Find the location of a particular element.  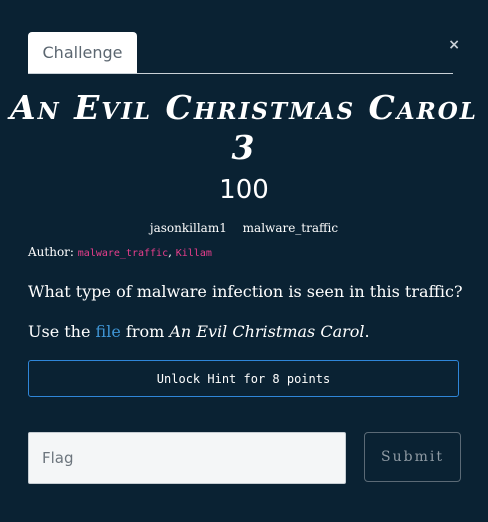

author-line: Author: malware_traffic, Killam is located at coordinates (120, 252).